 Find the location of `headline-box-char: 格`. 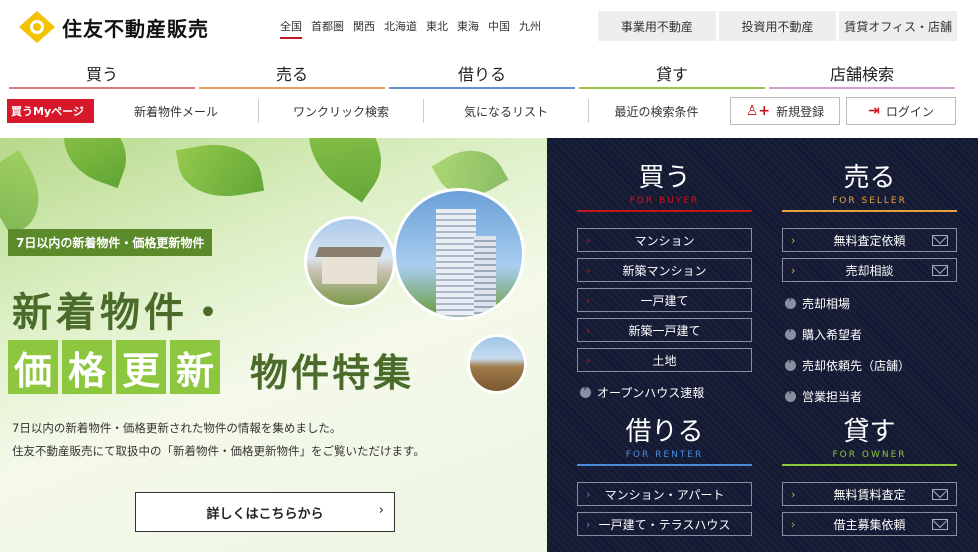

headline-box-char: 格 is located at coordinates (87, 367).